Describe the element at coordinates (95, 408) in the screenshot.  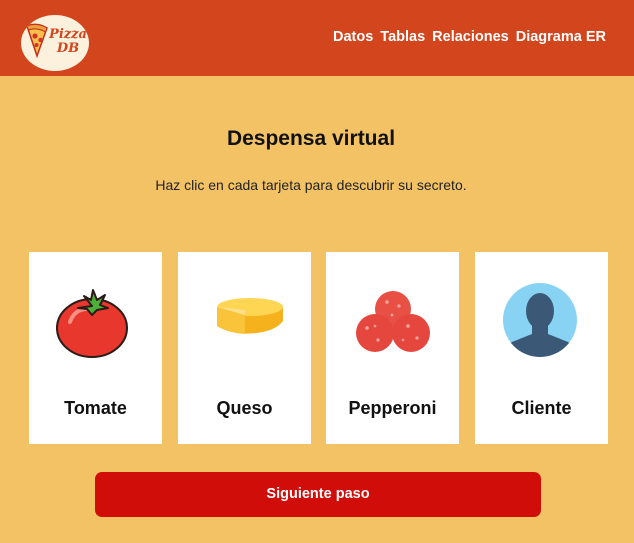
I see `card-label: Tomate` at that location.